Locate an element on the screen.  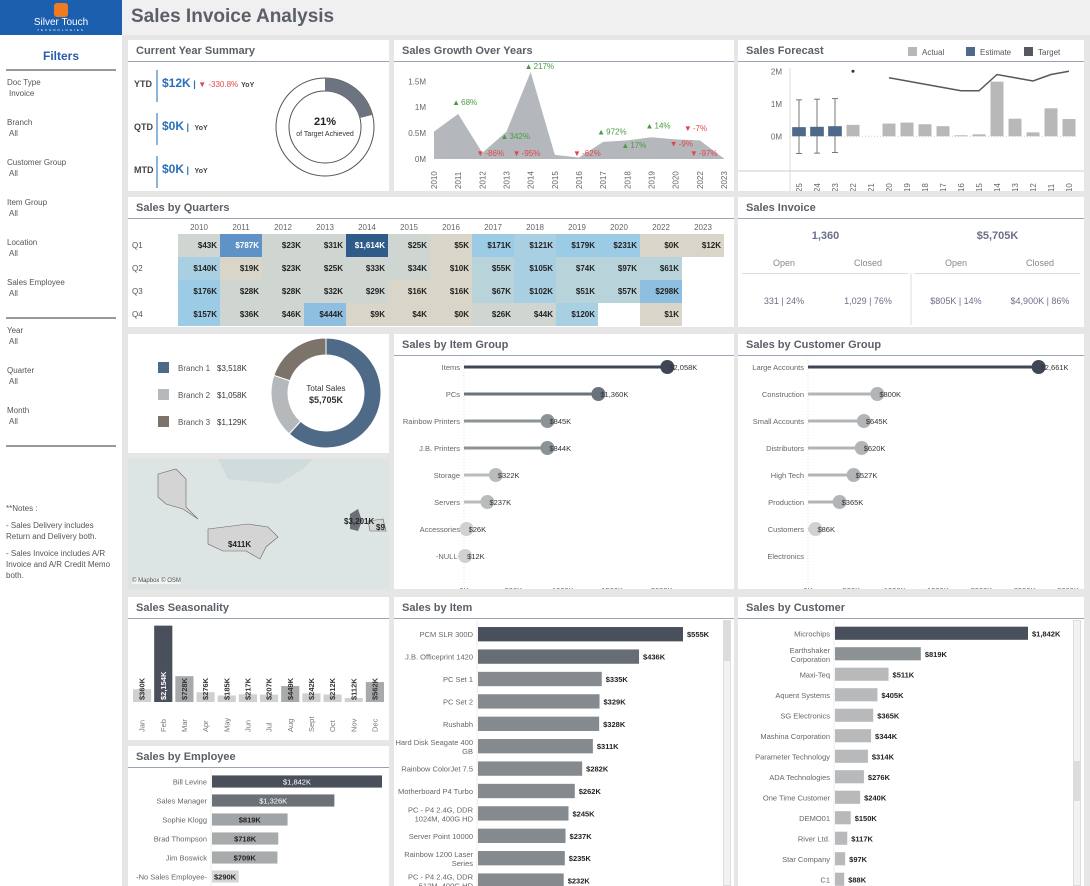
y-tick-label: 0M is located at coordinates (776, 136).